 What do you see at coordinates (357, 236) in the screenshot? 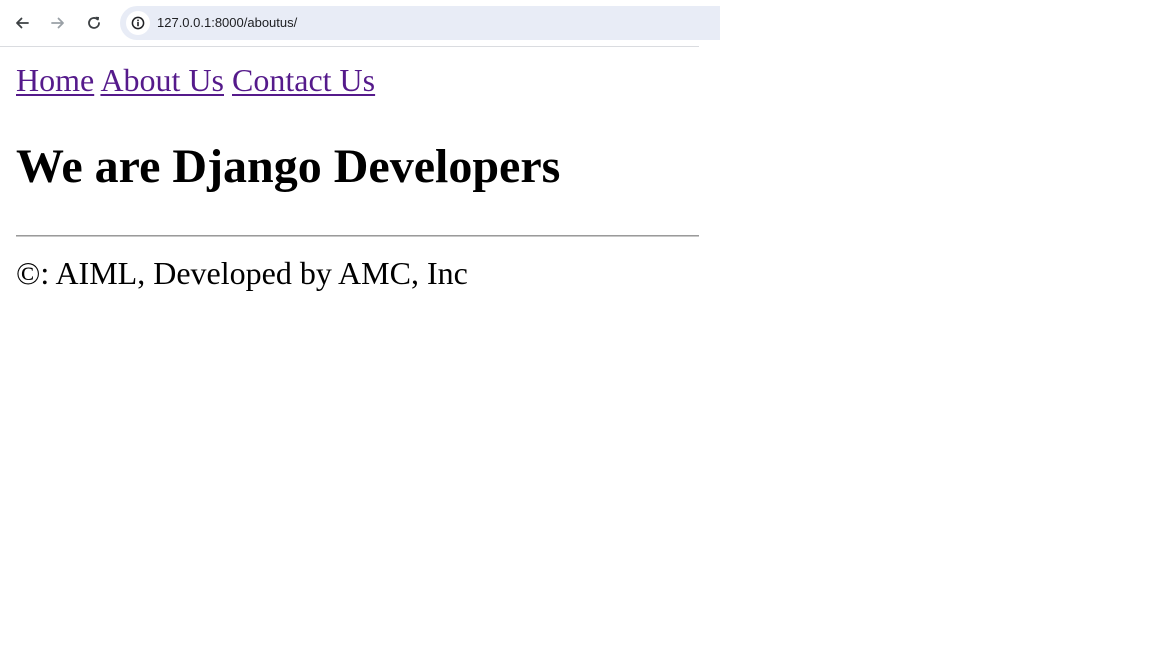
I see `horizontal-rule` at bounding box center [357, 236].